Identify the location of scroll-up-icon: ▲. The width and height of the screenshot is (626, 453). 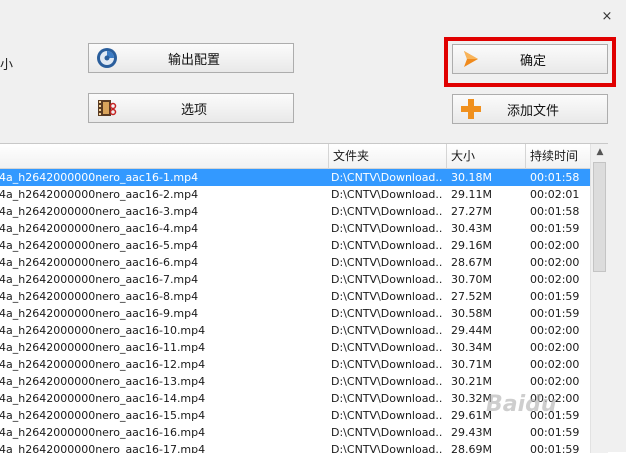
(599, 152).